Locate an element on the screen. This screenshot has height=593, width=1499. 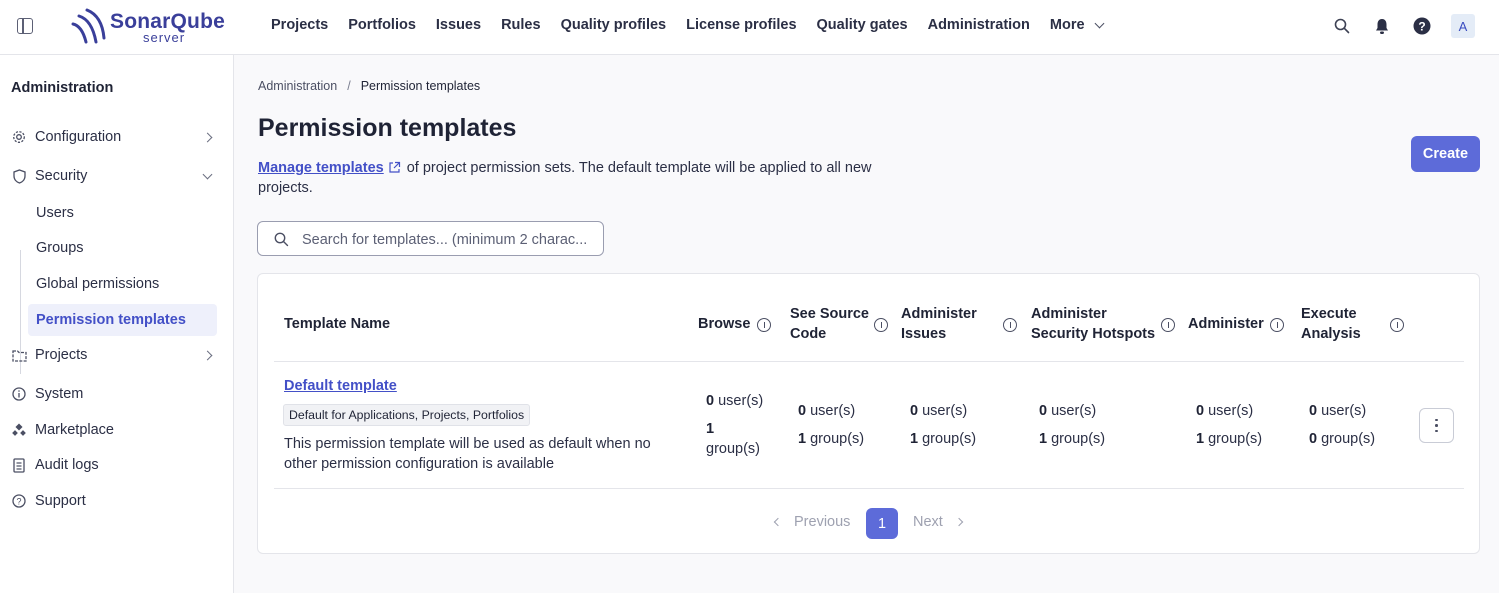
bell-icon is located at coordinates (1382, 26).